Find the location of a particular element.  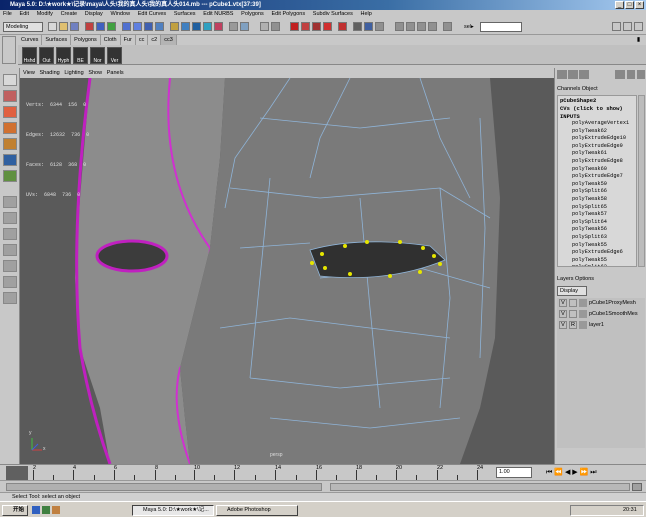

toggle-channel-box-icon is located at coordinates (638, 26).